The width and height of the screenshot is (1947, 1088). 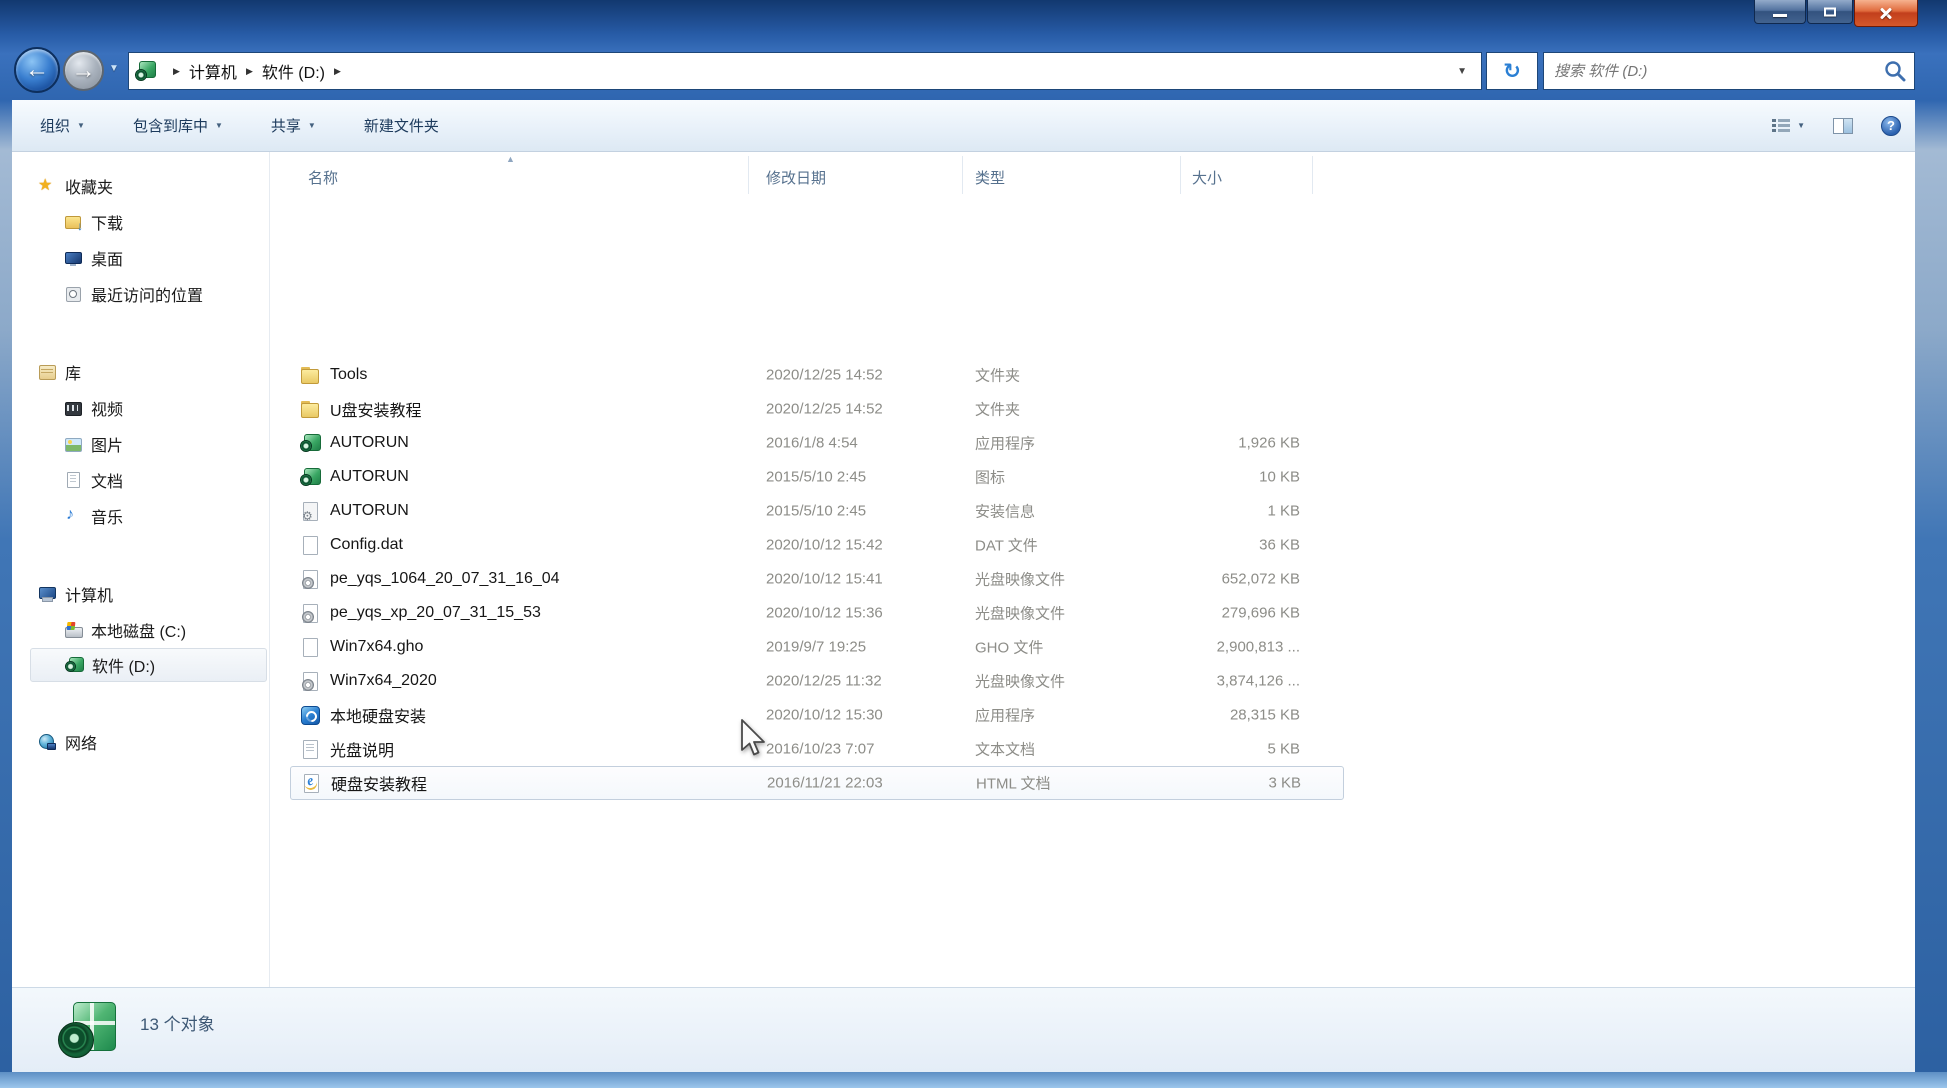 I want to click on toolbar-button-include-in-library: 包含到库中 ▼, so click(x=178, y=125).